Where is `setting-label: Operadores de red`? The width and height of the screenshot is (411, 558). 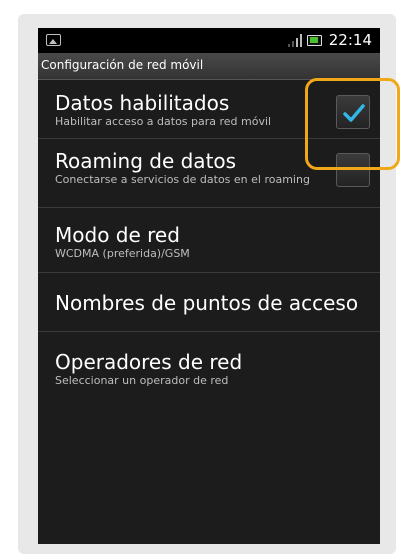 setting-label: Operadores de red is located at coordinates (149, 362).